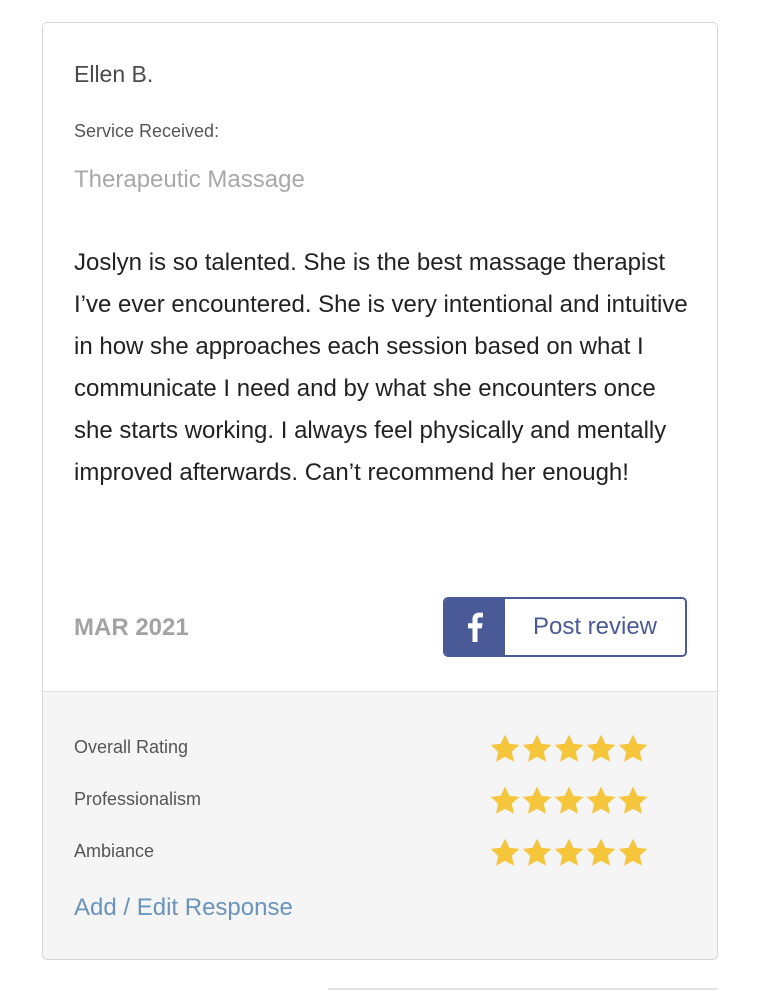 The height and width of the screenshot is (991, 760). Describe the element at coordinates (364, 748) in the screenshot. I see `rating-row-overall: Overall Rating` at that location.